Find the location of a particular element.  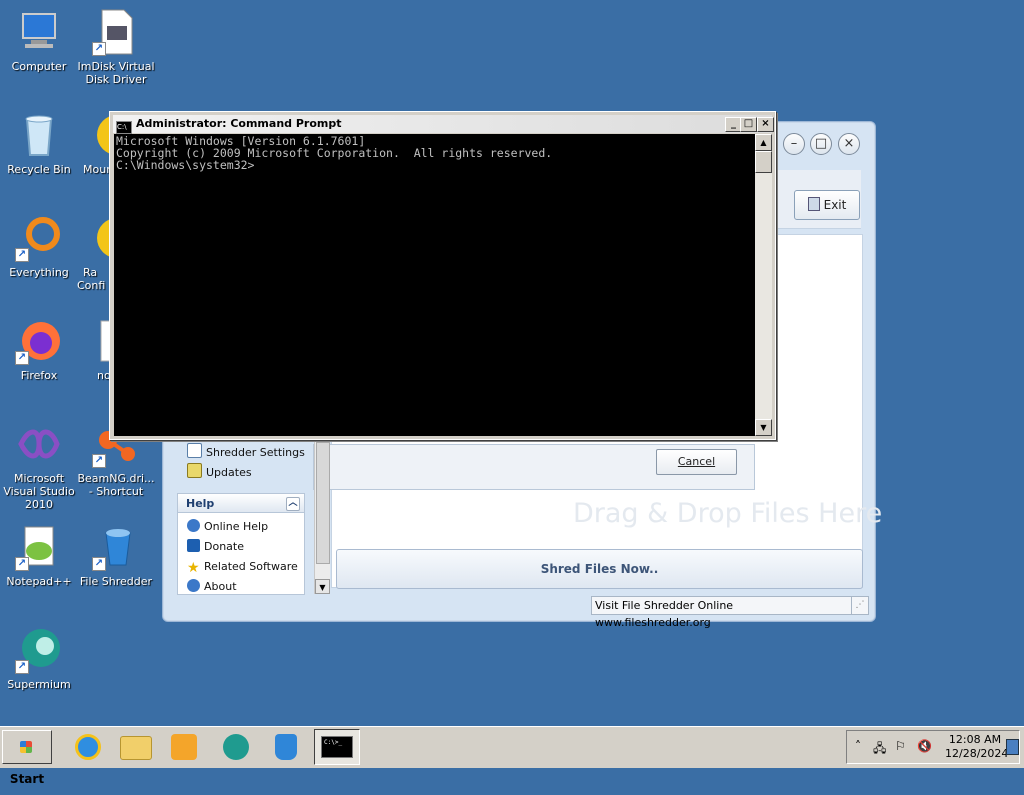

task-pane-scrollbar: ▼ is located at coordinates (322, 518).